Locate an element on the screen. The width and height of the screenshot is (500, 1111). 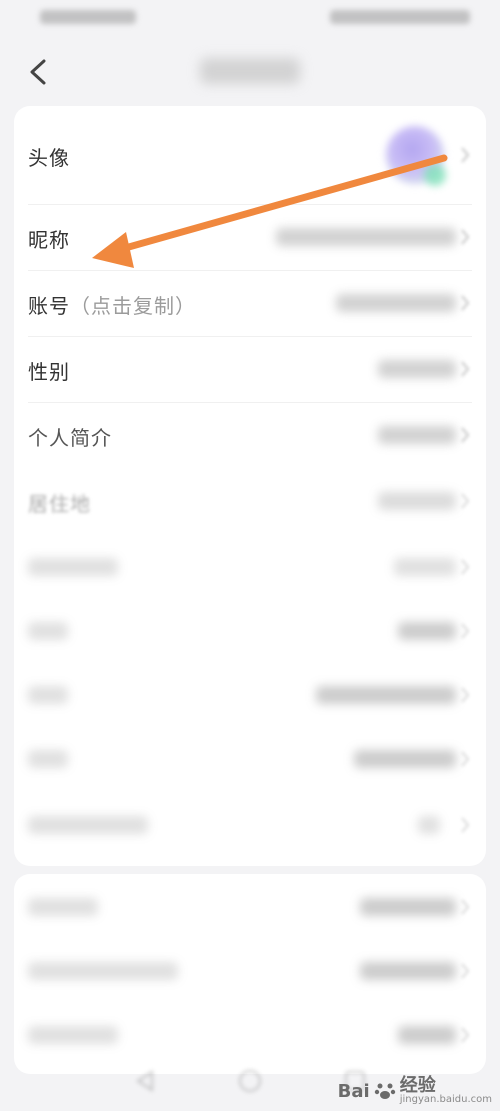
row-nickname: 昵称 is located at coordinates (250, 238).